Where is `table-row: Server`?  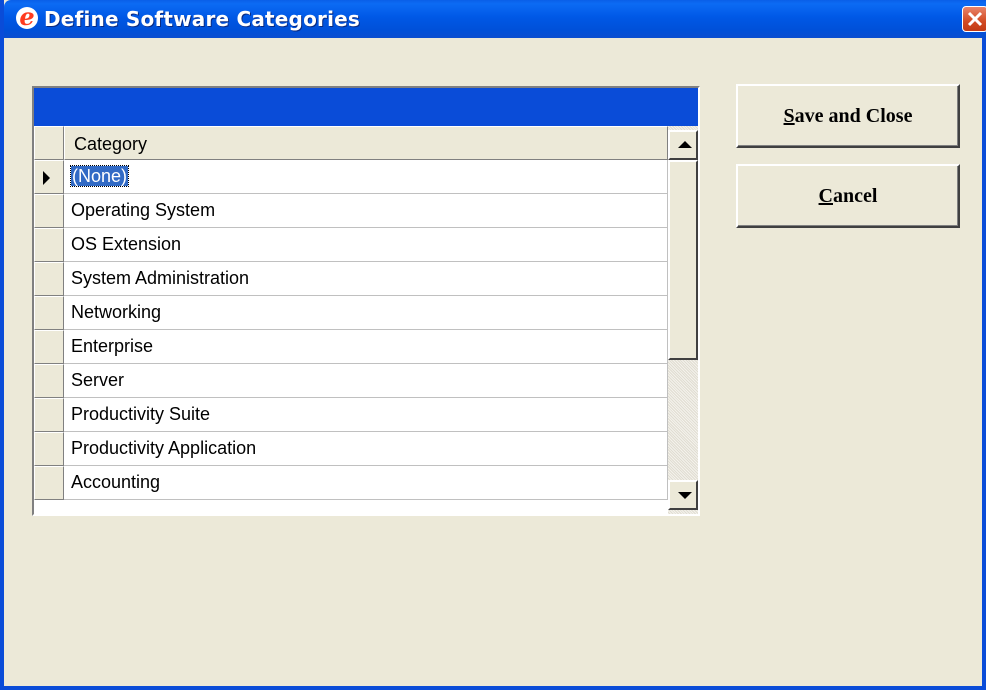 table-row: Server is located at coordinates (351, 381).